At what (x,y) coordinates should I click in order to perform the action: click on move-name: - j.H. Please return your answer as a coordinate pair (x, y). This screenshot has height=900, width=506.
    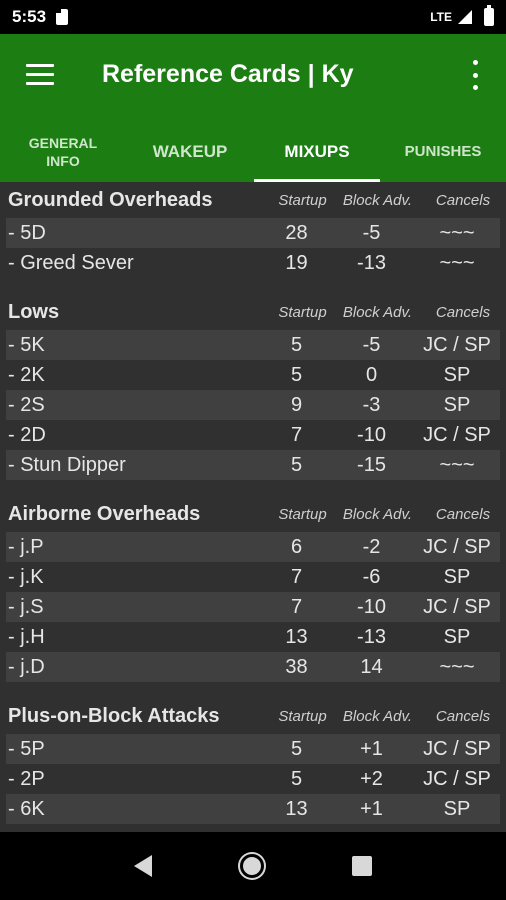
    Looking at the image, I should click on (26, 636).